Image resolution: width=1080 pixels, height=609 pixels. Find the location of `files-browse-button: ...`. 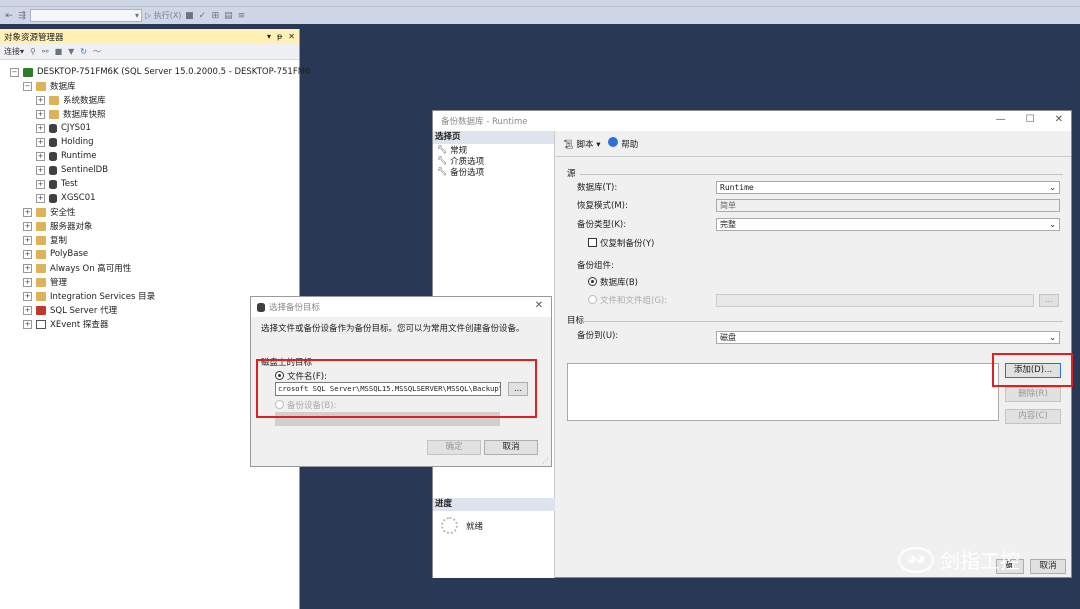

files-browse-button: ... is located at coordinates (1049, 300).